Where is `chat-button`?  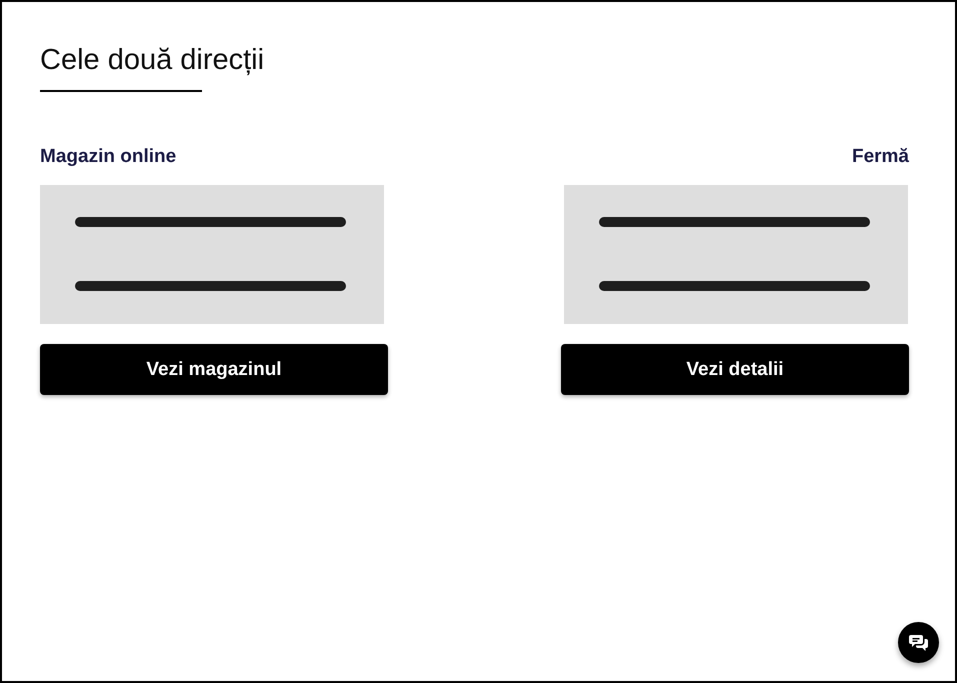
chat-button is located at coordinates (918, 642).